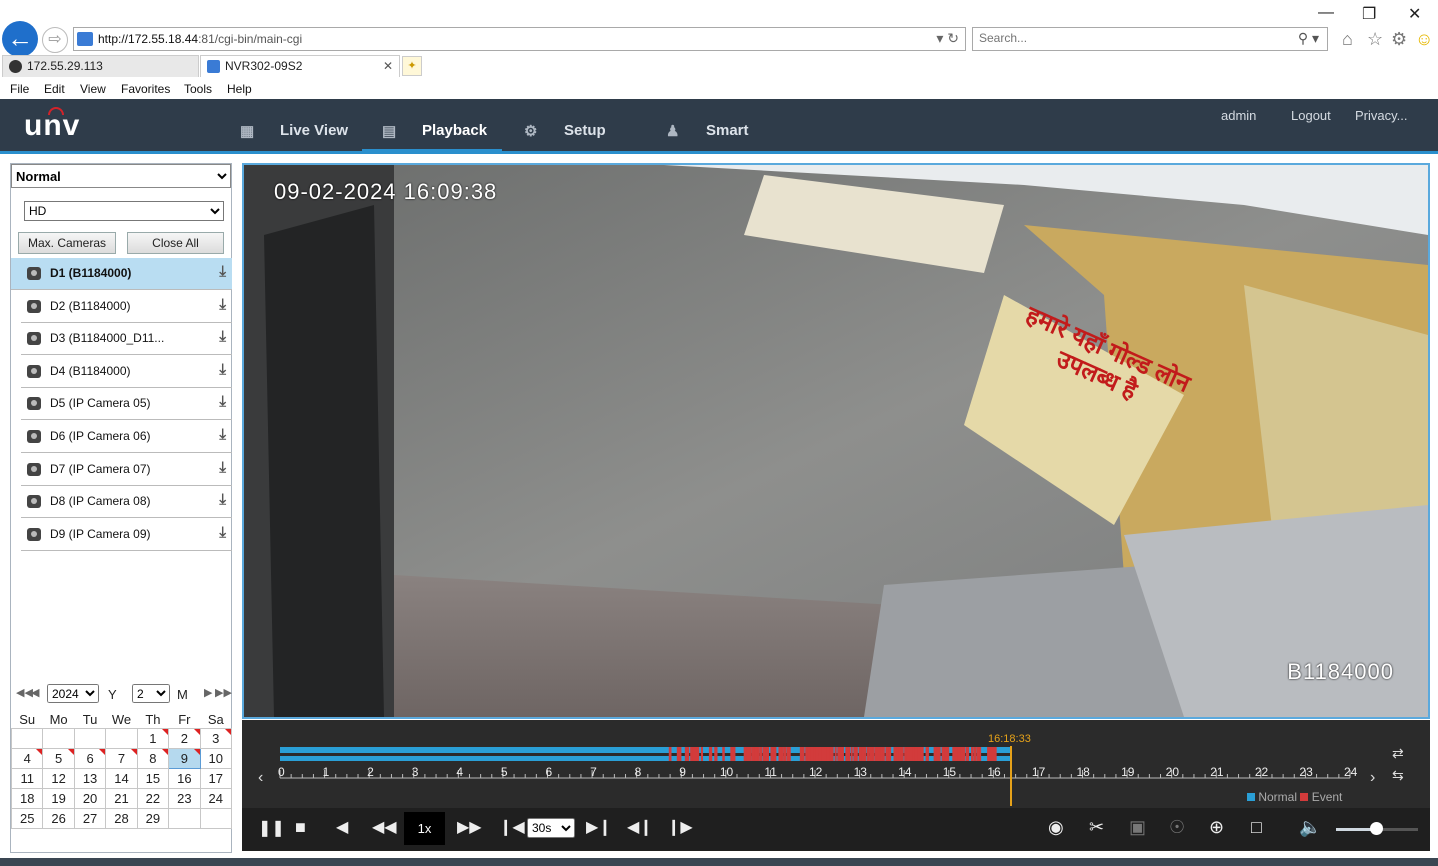 The width and height of the screenshot is (1438, 866). Describe the element at coordinates (58, 818) in the screenshot. I see `calendar-day: 26` at that location.